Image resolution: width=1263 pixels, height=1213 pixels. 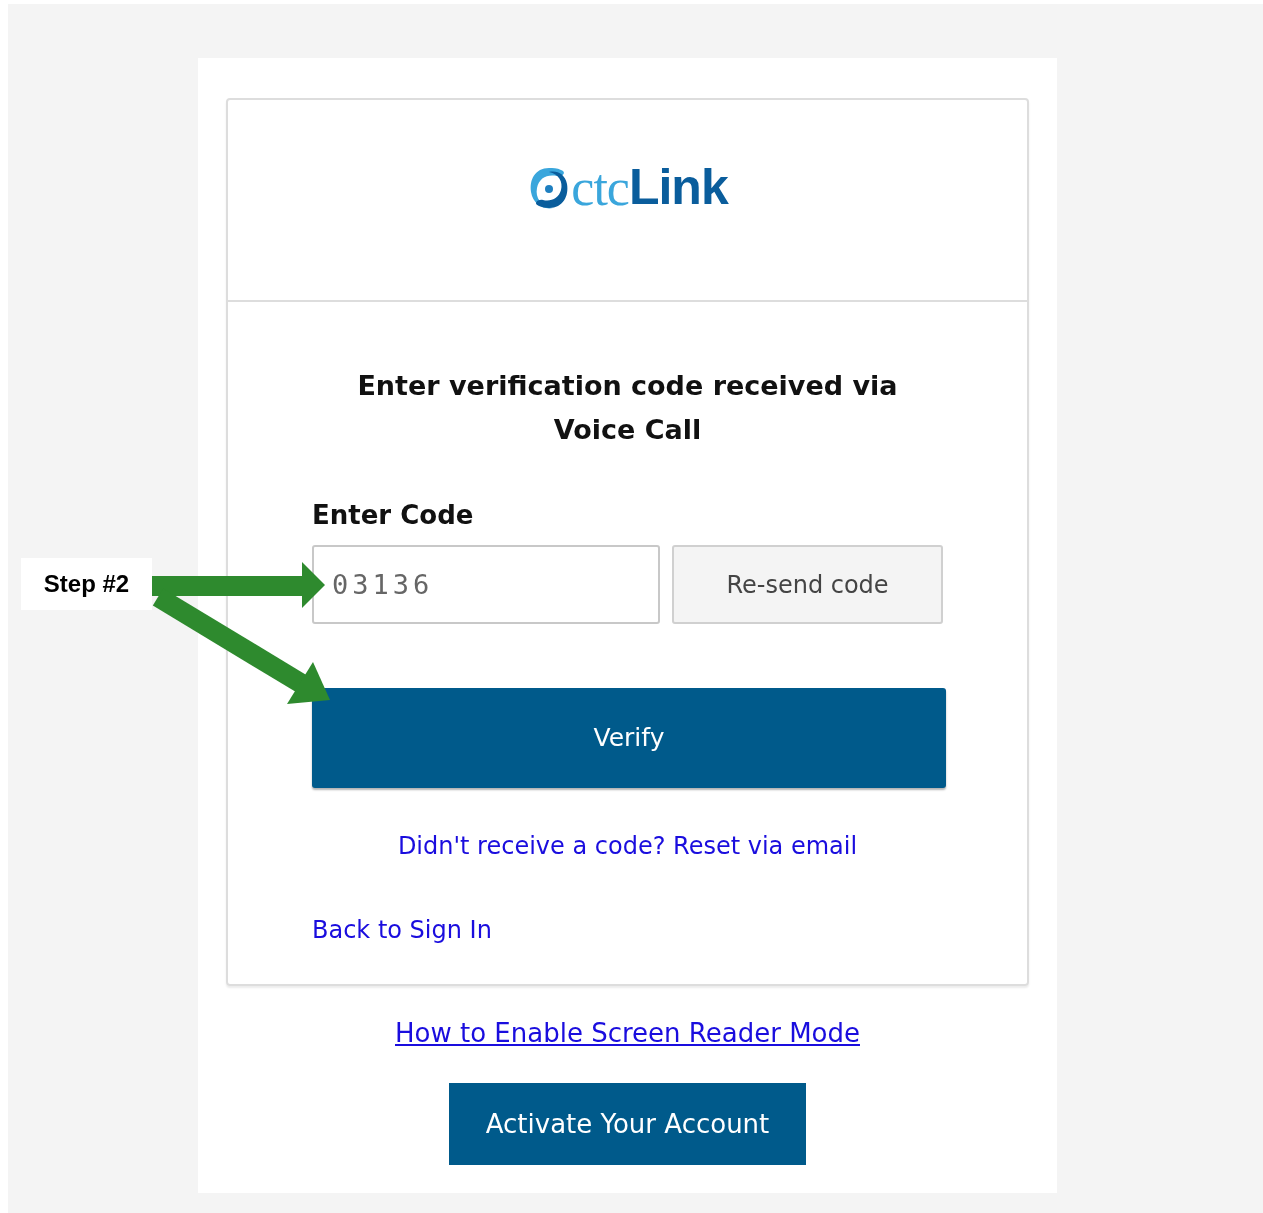 What do you see at coordinates (486, 584) in the screenshot?
I see `code-input-field: 03136` at bounding box center [486, 584].